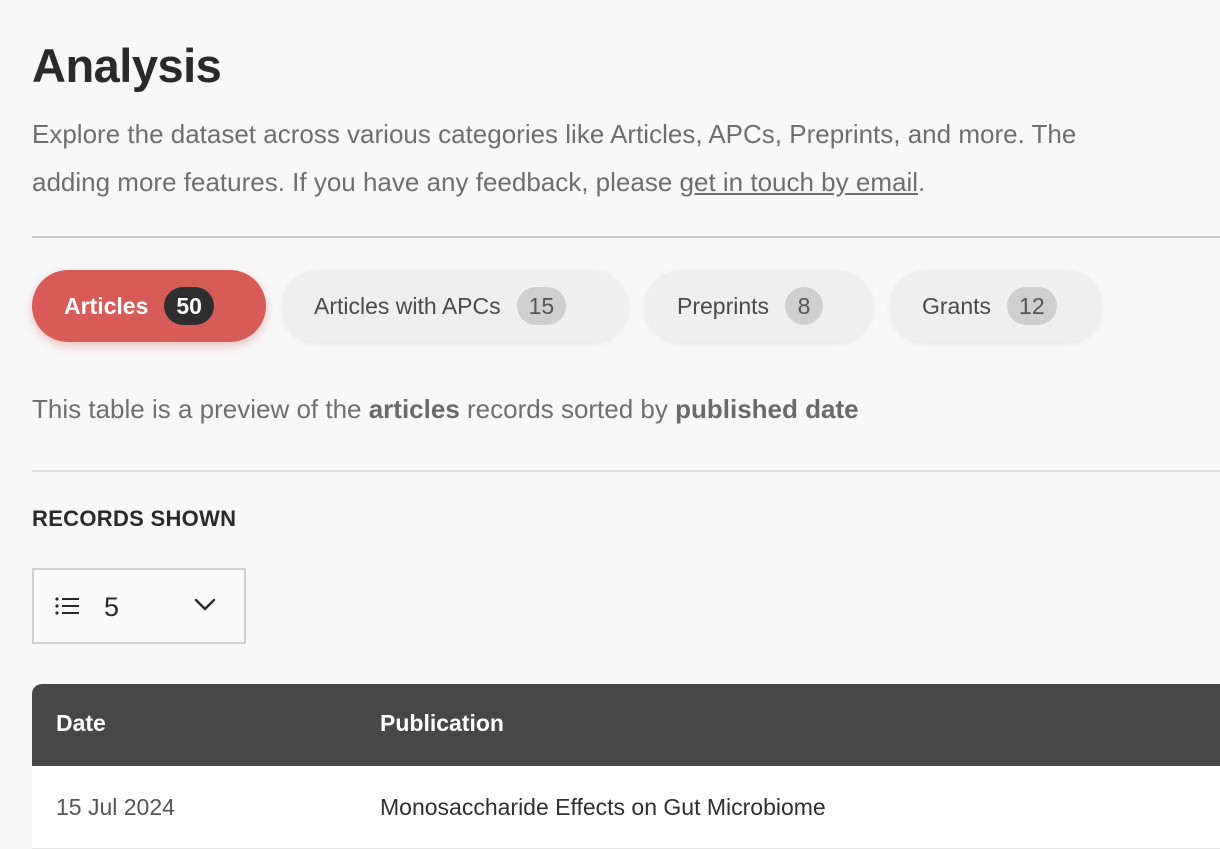 Image resolution: width=1220 pixels, height=849 pixels. I want to click on tab-count-badge: 15, so click(541, 306).